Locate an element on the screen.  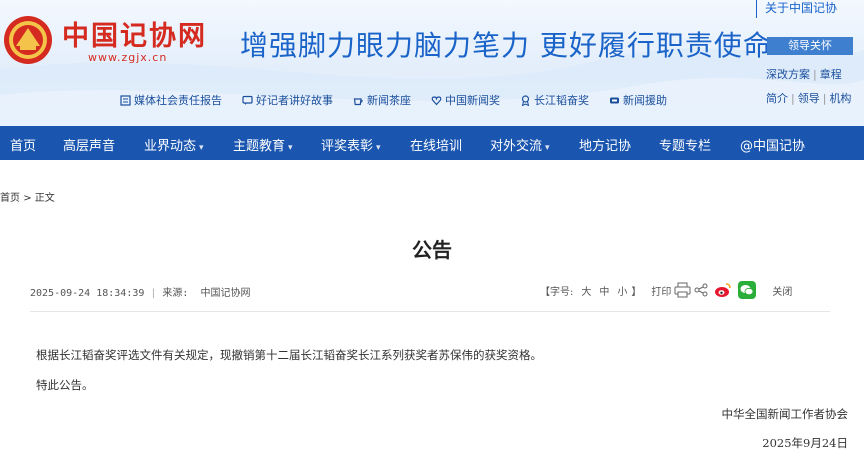
feature-link-label: 新闻茶座 is located at coordinates (389, 100).